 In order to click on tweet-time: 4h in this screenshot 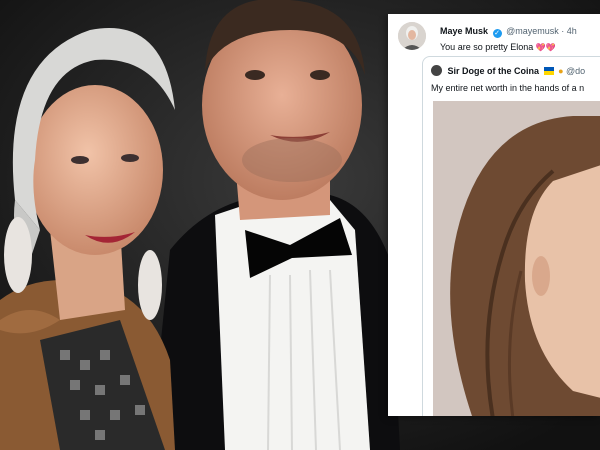, I will do `click(572, 31)`.